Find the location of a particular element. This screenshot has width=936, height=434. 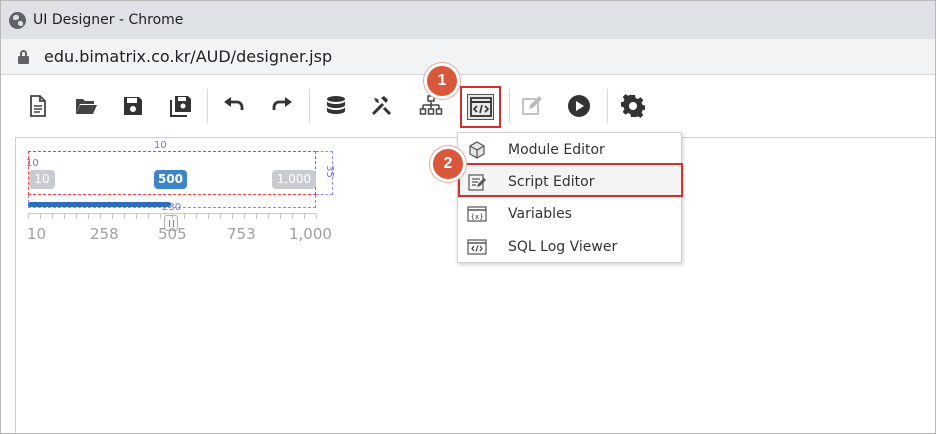

slider-min-pill: 10 is located at coordinates (42, 179).